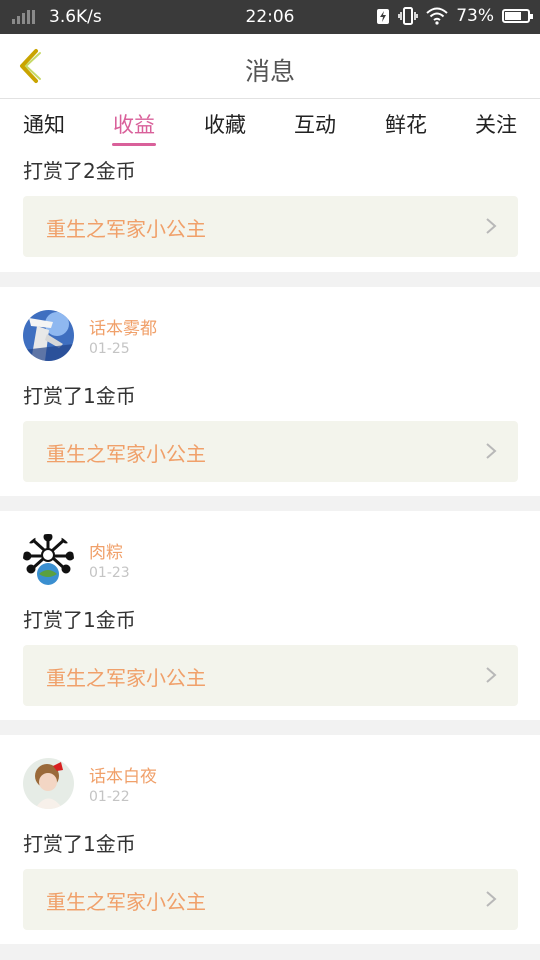 Image resolution: width=540 pixels, height=960 pixels. I want to click on tab-interactions: 互动, so click(315, 124).